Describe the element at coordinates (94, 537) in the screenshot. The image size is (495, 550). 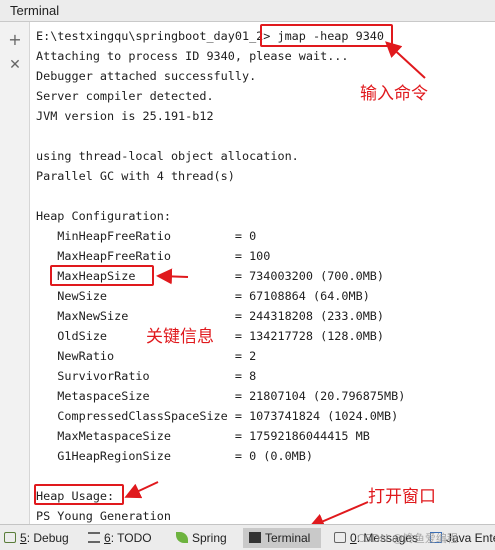
I see `todo-icon` at that location.